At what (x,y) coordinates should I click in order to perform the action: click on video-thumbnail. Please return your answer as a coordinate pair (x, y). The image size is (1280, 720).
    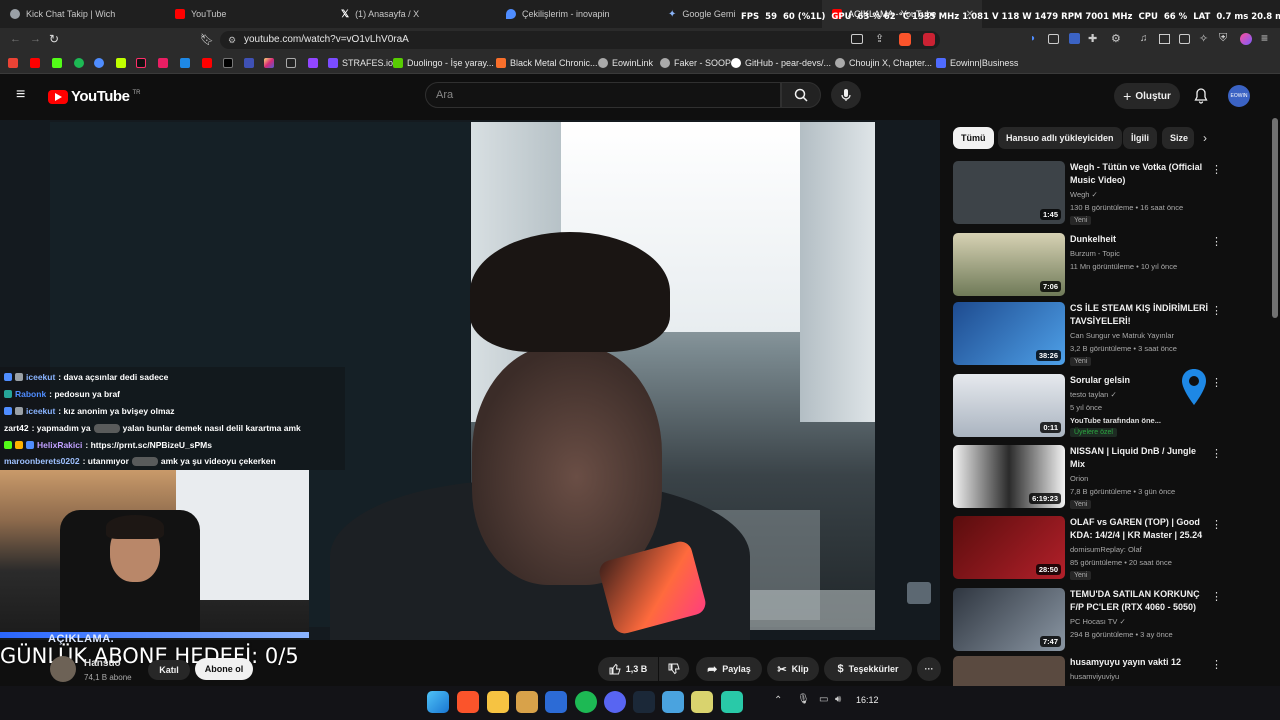
    Looking at the image, I should click on (1009, 671).